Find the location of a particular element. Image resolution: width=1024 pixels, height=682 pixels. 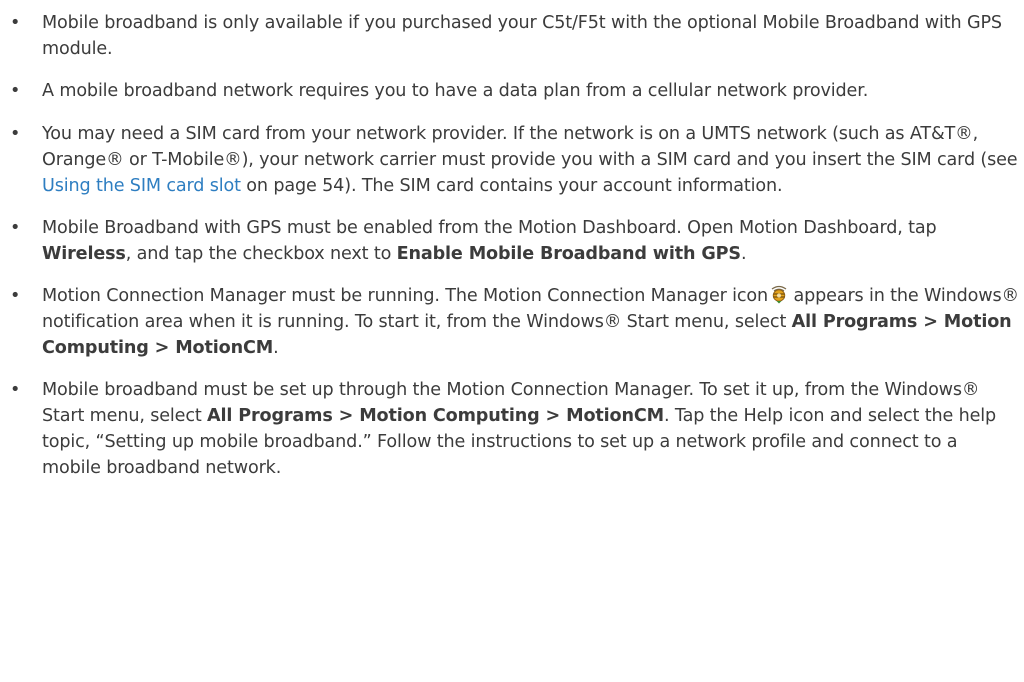

sim-card-slot-link: Using the SIM card slot is located at coordinates (141, 186).